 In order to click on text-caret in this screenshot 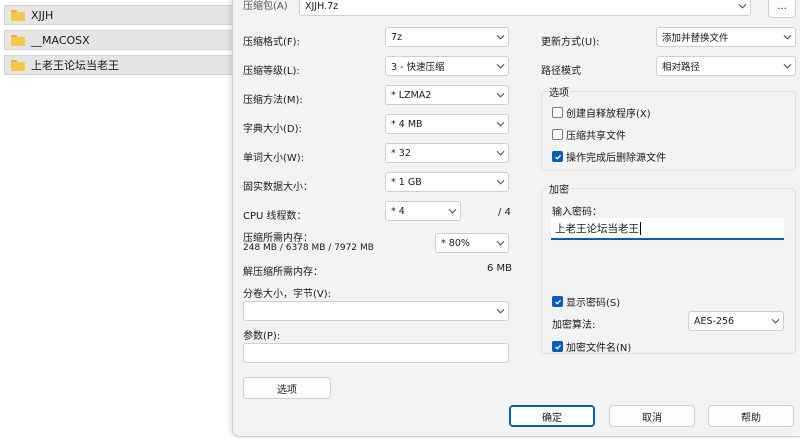, I will do `click(640, 228)`.